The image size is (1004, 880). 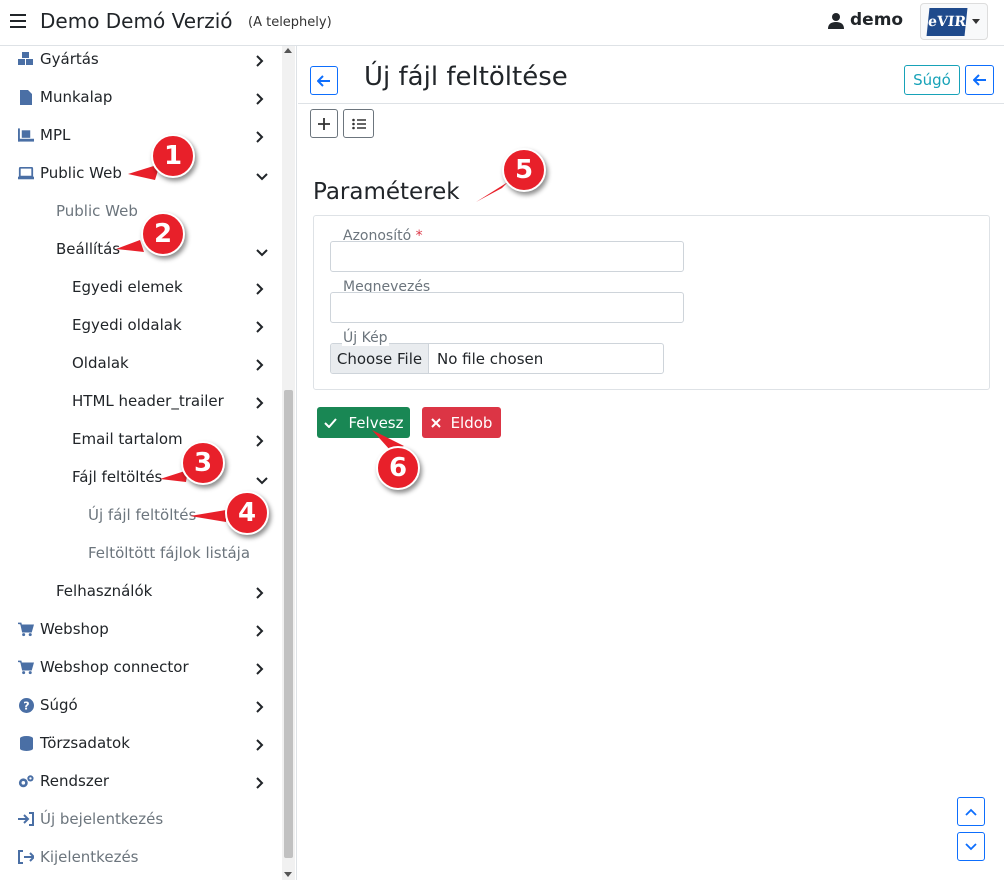 I want to click on callout-2: 2, so click(x=163, y=234).